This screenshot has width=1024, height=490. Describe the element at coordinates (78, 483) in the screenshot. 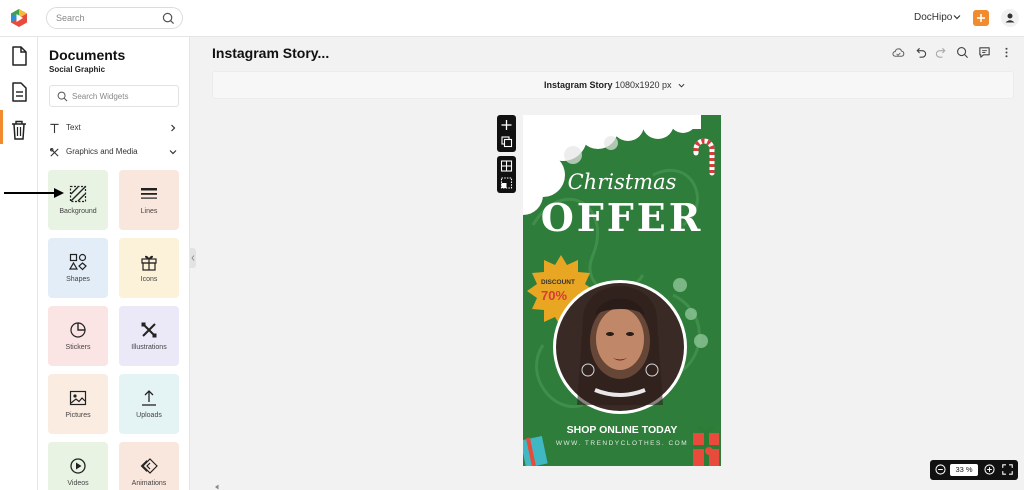

I see `tile-label: Videos` at that location.